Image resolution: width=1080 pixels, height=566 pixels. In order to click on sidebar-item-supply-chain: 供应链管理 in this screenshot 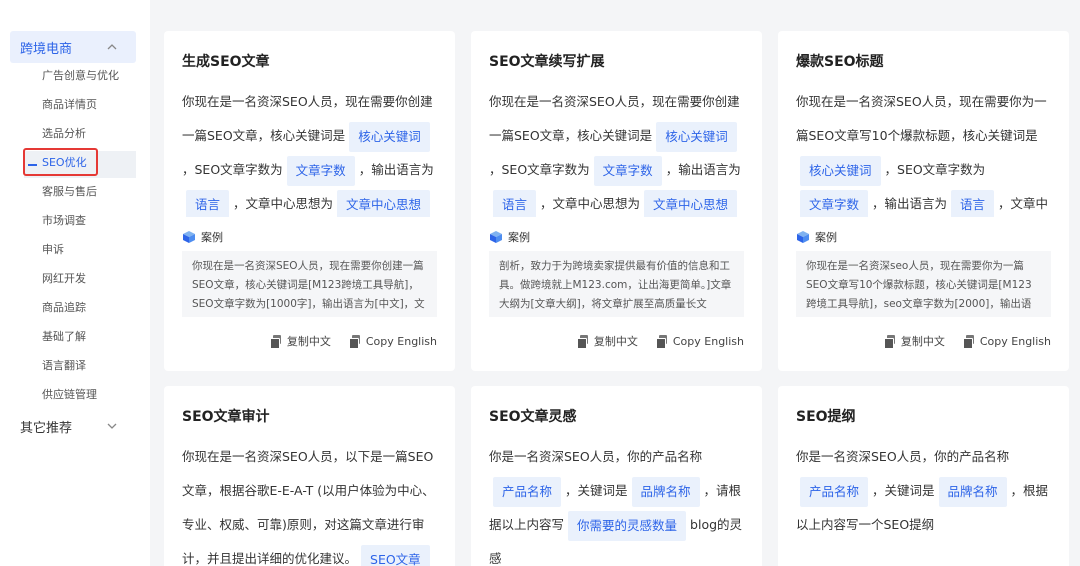, I will do `click(69, 395)`.